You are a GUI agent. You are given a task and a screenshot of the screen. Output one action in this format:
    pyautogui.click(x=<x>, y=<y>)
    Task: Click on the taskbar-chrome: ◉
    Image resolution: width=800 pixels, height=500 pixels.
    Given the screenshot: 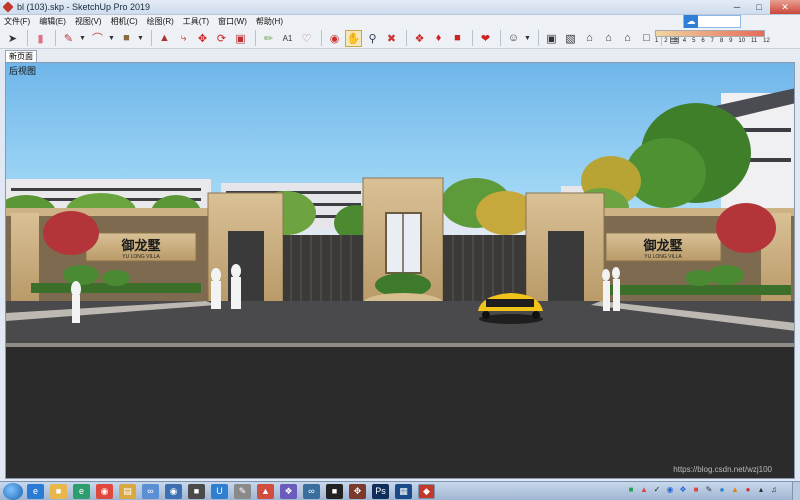 What is the action you would take?
    pyautogui.click(x=104, y=491)
    